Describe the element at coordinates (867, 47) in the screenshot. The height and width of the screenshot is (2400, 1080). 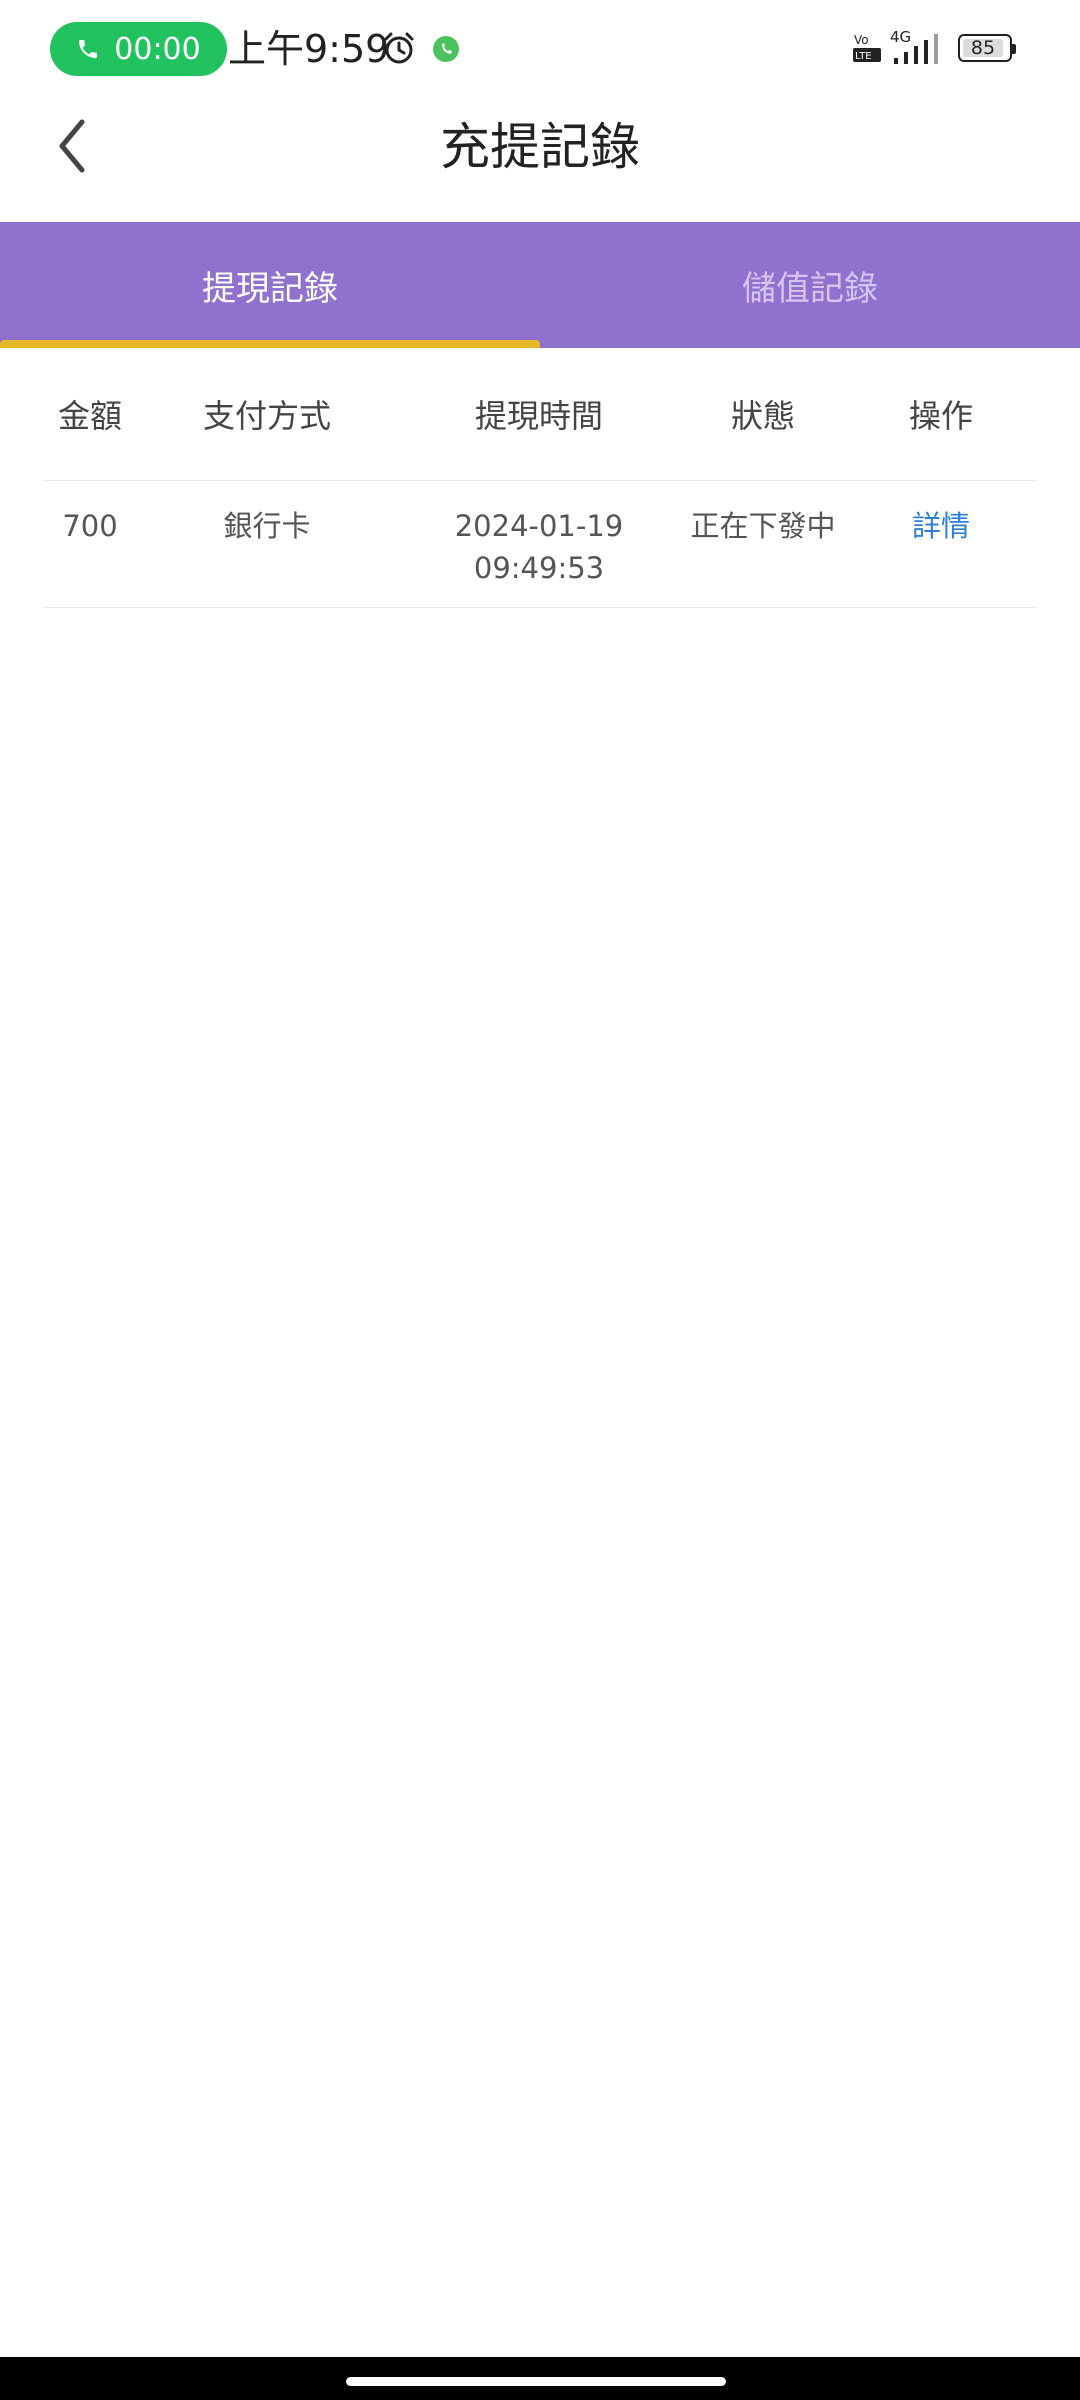
I see `volte-icon: Vo LTE` at that location.